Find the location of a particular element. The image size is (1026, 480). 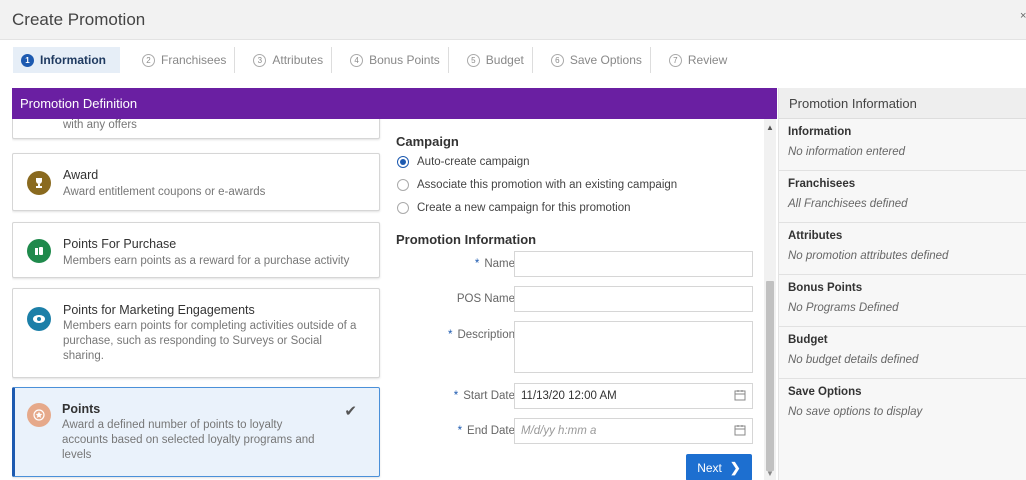

info-section-title: Bonus Points is located at coordinates (825, 288).